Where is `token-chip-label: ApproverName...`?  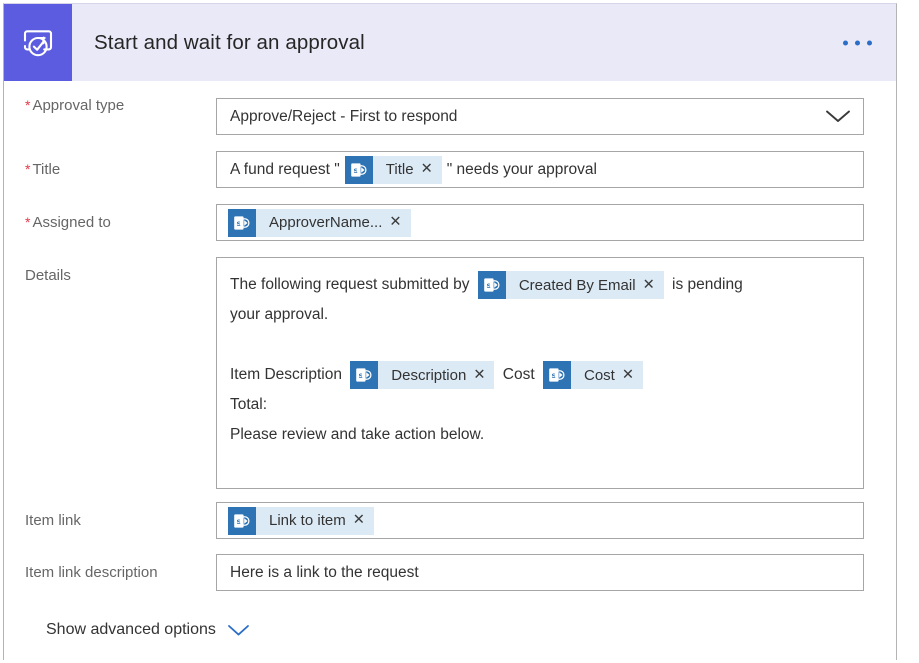 token-chip-label: ApproverName... is located at coordinates (326, 222).